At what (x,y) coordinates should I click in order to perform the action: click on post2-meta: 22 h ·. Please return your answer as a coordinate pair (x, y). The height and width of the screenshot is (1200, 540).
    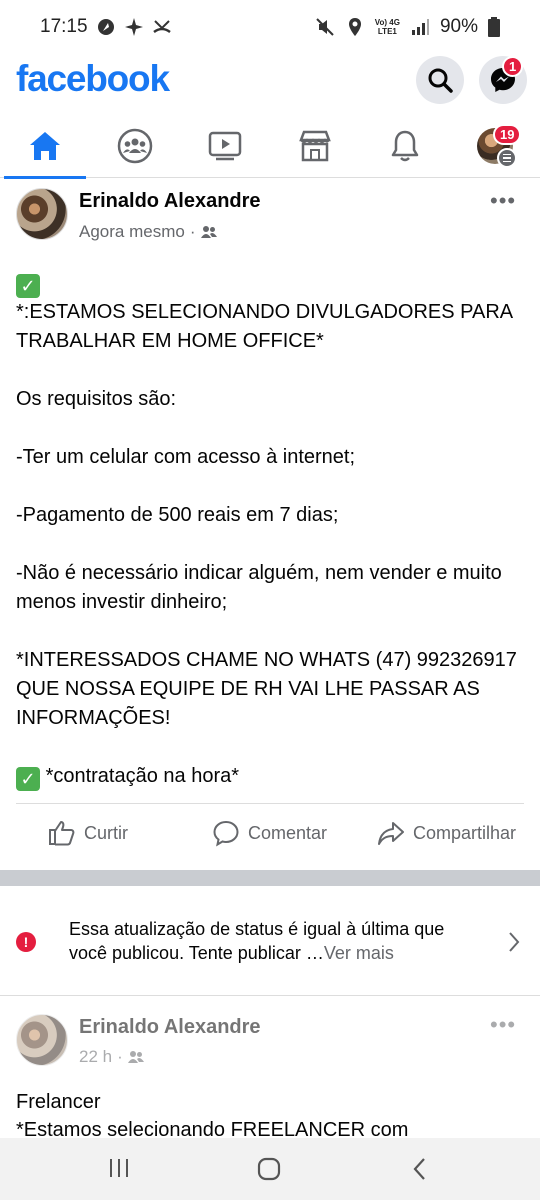
    Looking at the image, I should click on (111, 1057).